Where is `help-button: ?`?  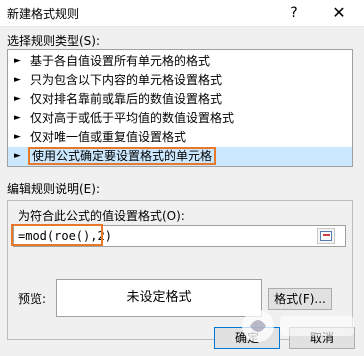
help-button: ? is located at coordinates (294, 13).